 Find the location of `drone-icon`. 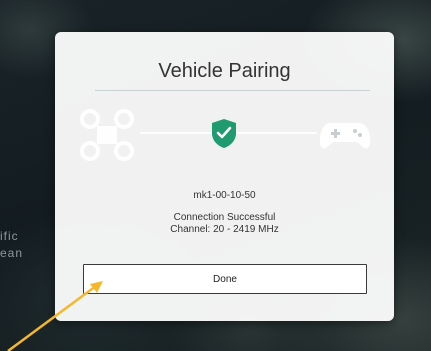

drone-icon is located at coordinates (107, 135).